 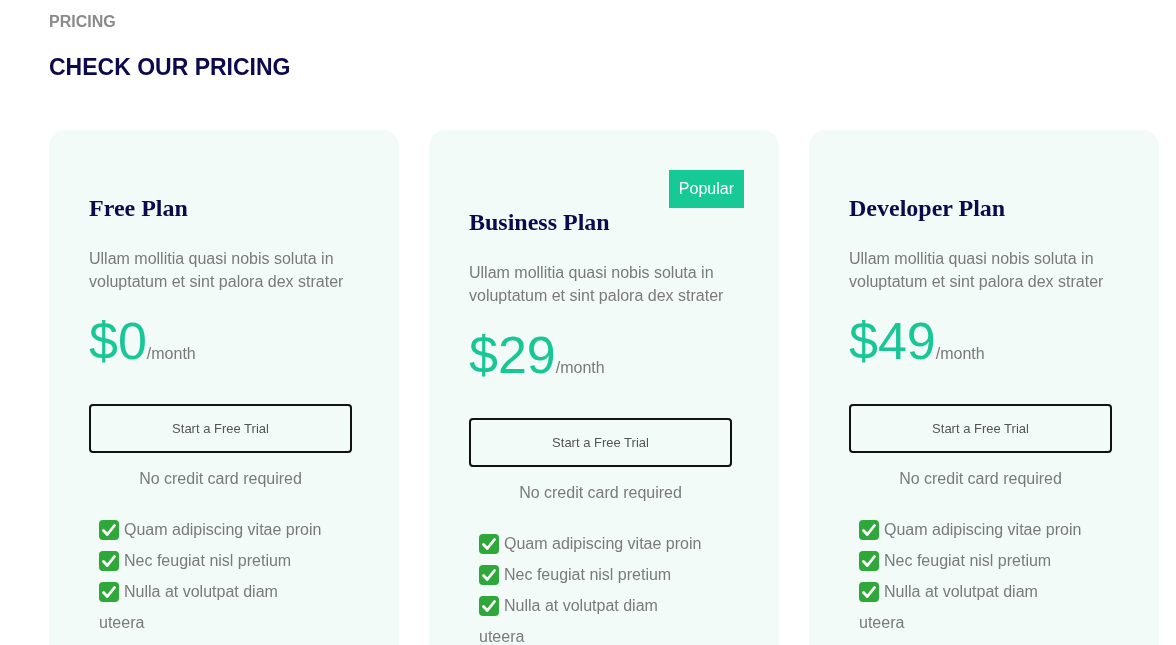 I want to click on popular-tag: Popular, so click(x=706, y=189).